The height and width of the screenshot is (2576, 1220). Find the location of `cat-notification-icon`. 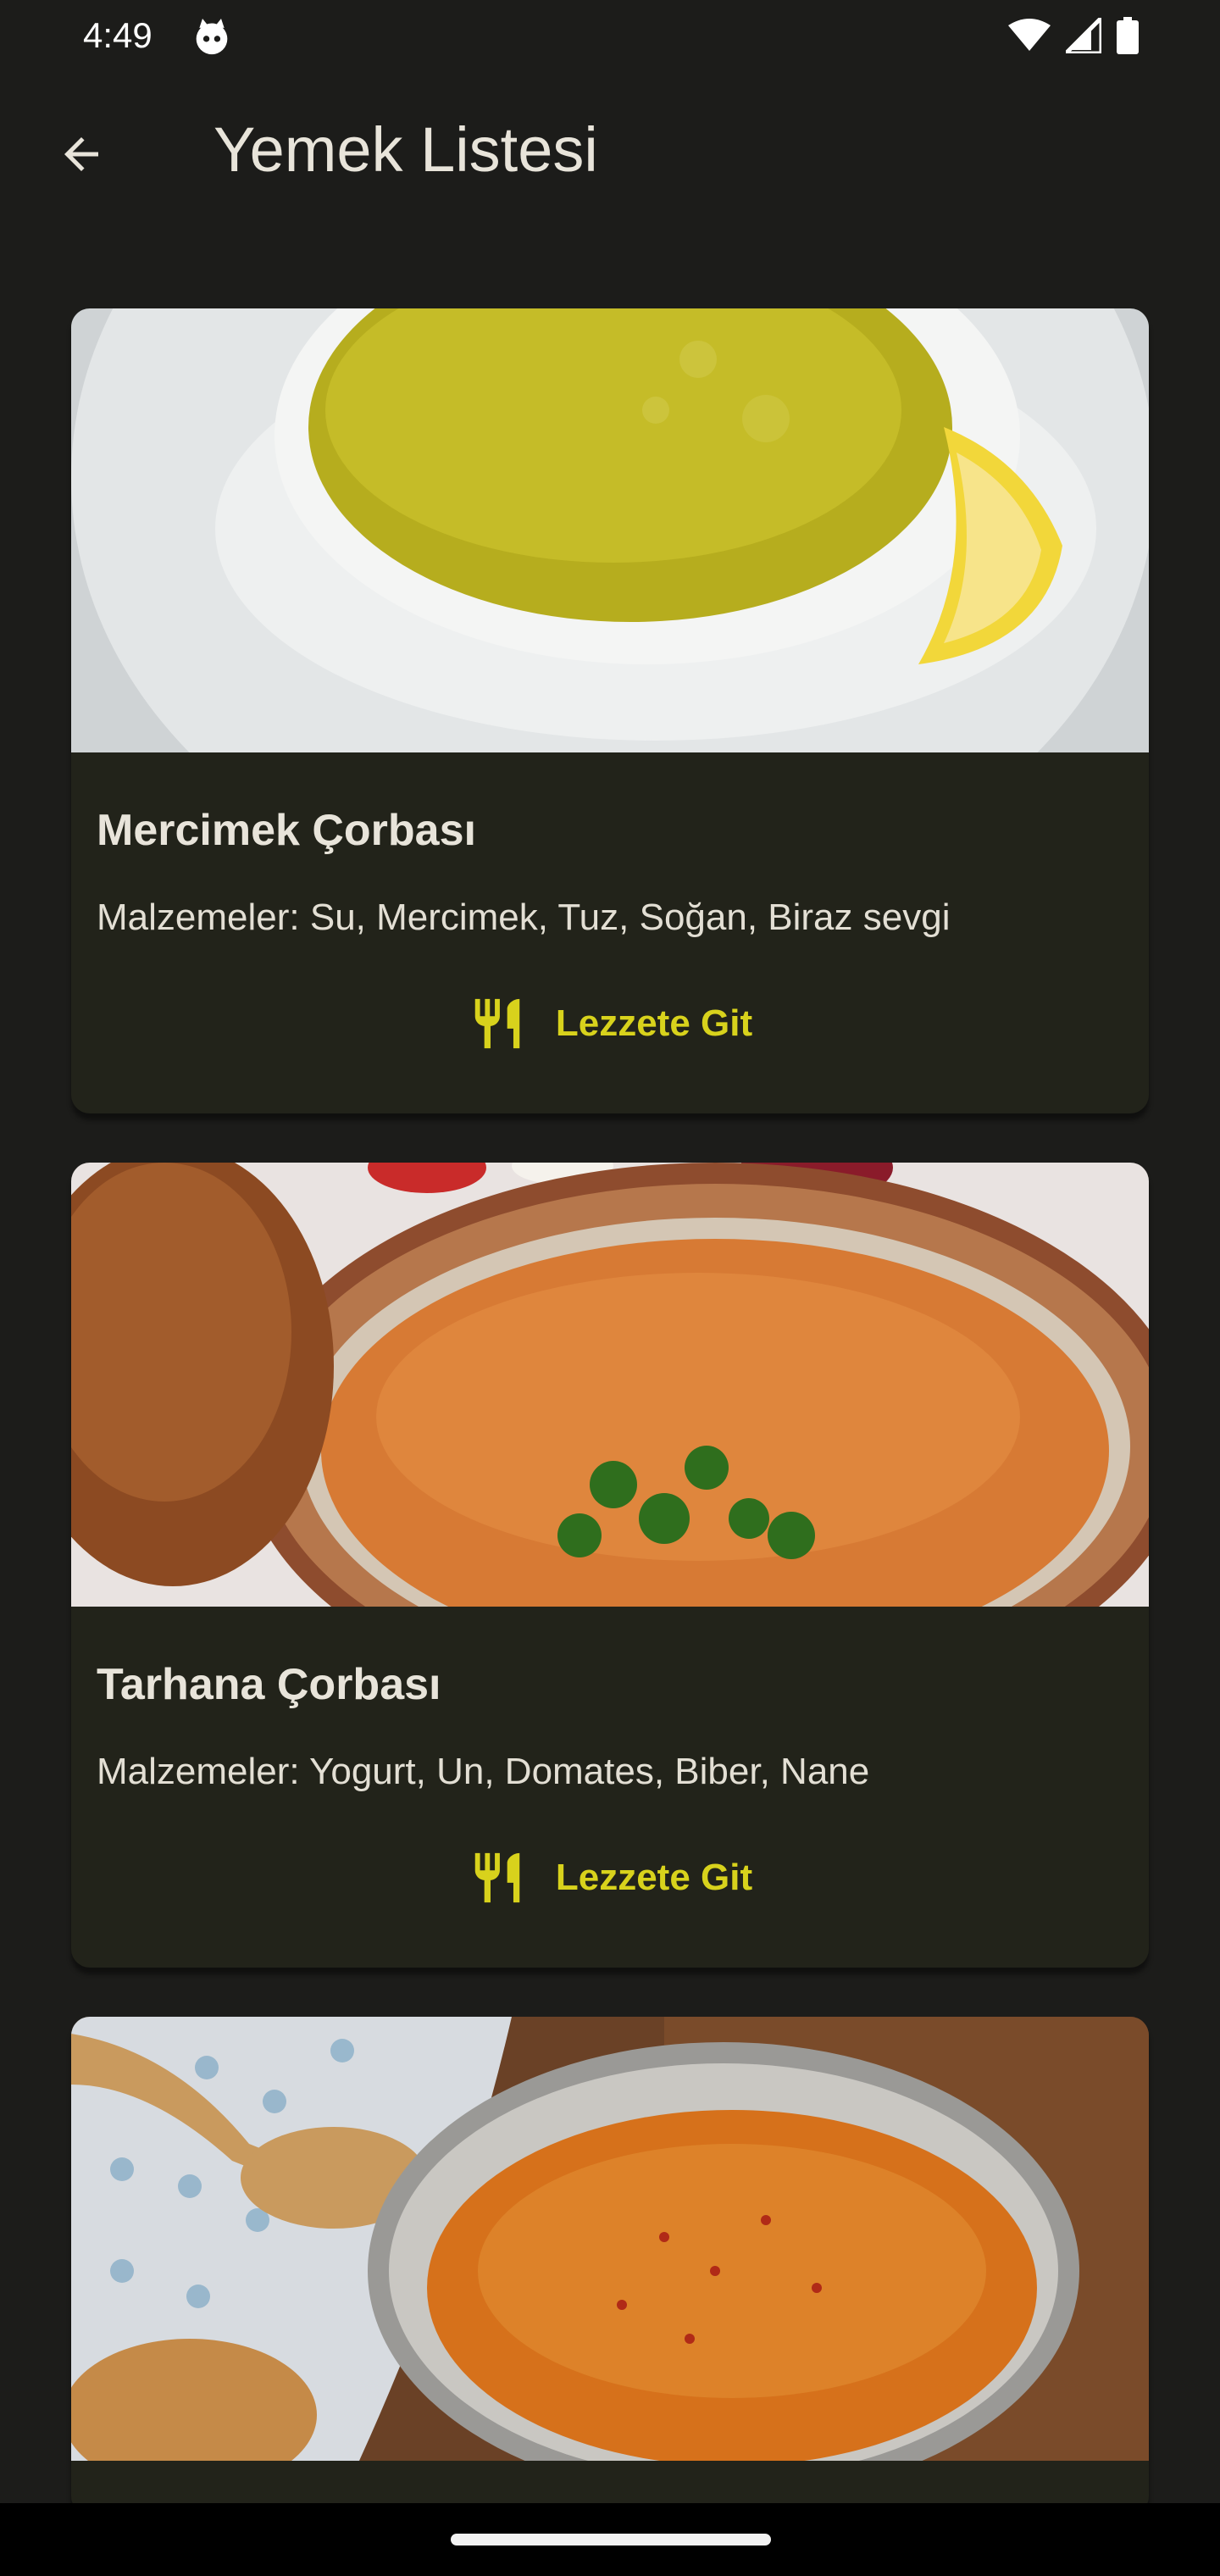

cat-notification-icon is located at coordinates (212, 37).